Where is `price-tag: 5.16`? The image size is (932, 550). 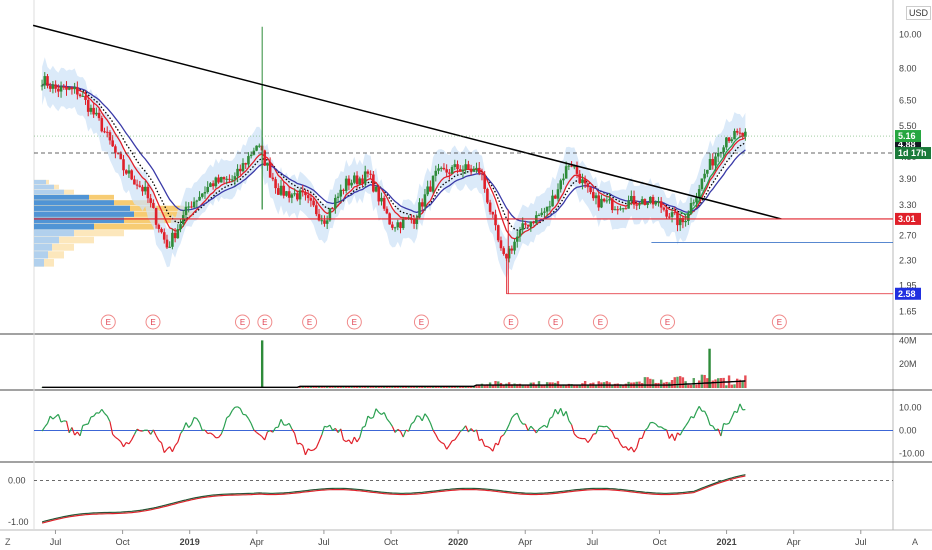
price-tag: 5.16 is located at coordinates (908, 136).